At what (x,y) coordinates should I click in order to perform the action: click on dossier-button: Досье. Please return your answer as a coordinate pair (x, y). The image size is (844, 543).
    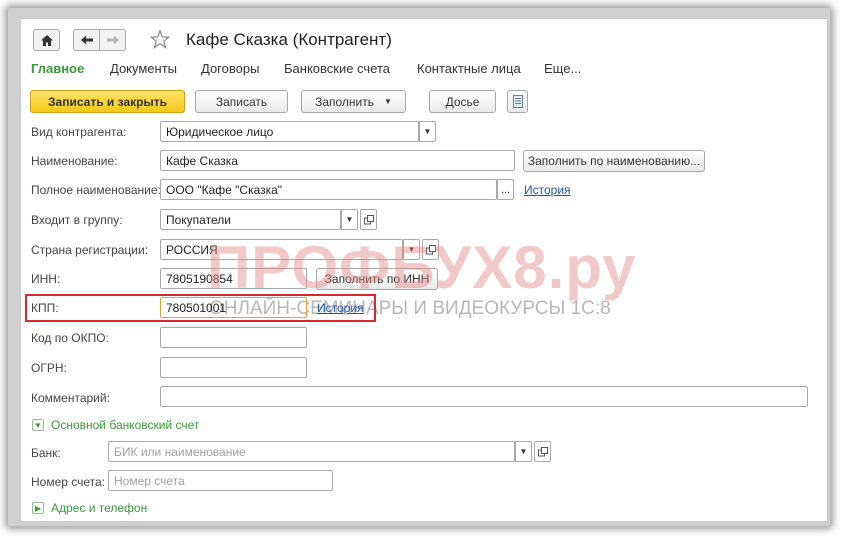
    Looking at the image, I should click on (462, 101).